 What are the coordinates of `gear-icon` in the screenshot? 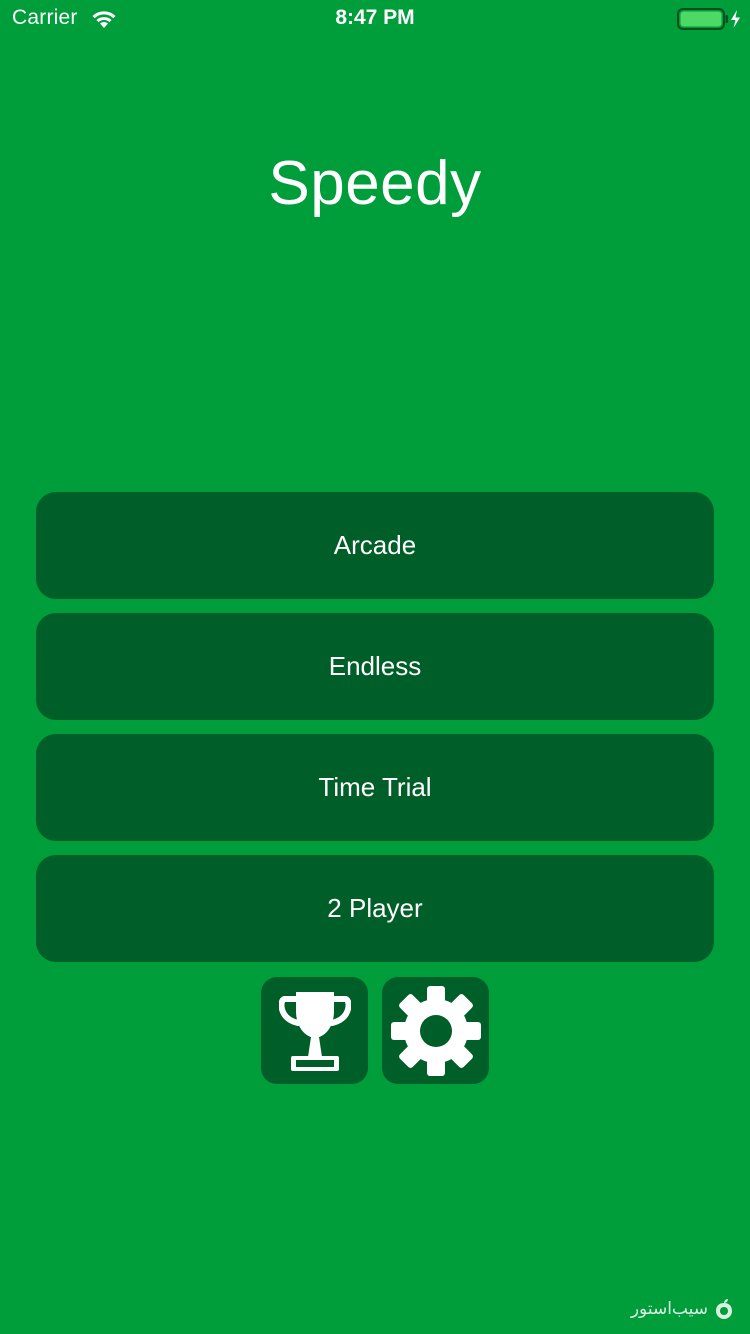 It's located at (435, 1030).